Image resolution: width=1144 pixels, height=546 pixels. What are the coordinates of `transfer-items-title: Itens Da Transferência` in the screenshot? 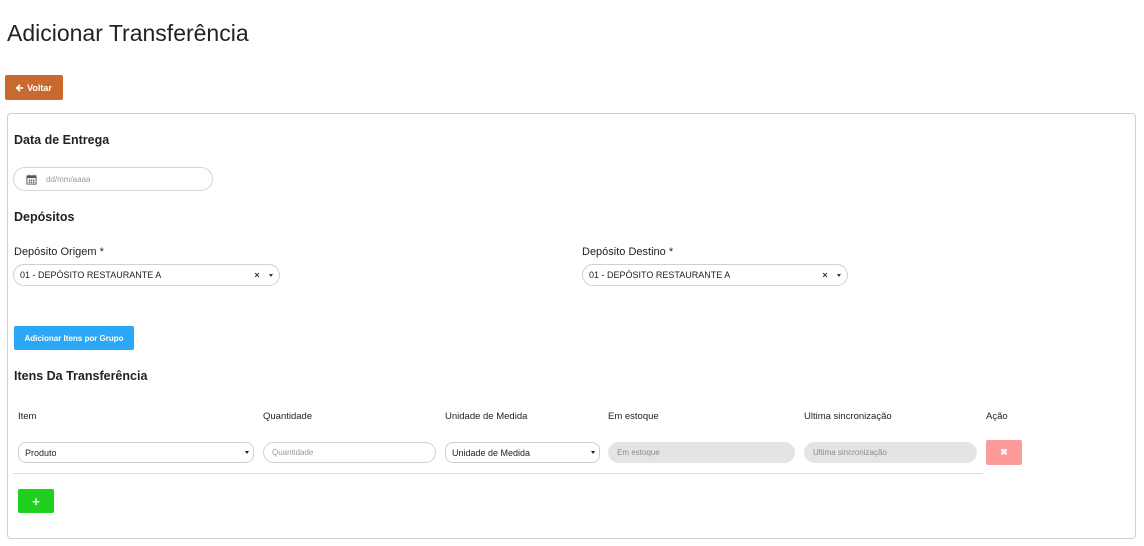 It's located at (81, 376).